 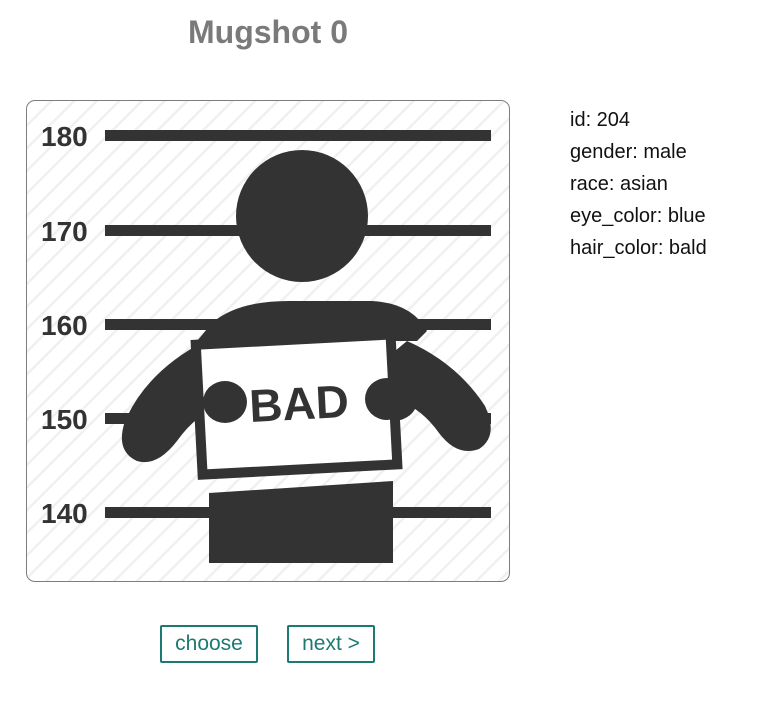 I want to click on next-button: next >, so click(x=331, y=644).